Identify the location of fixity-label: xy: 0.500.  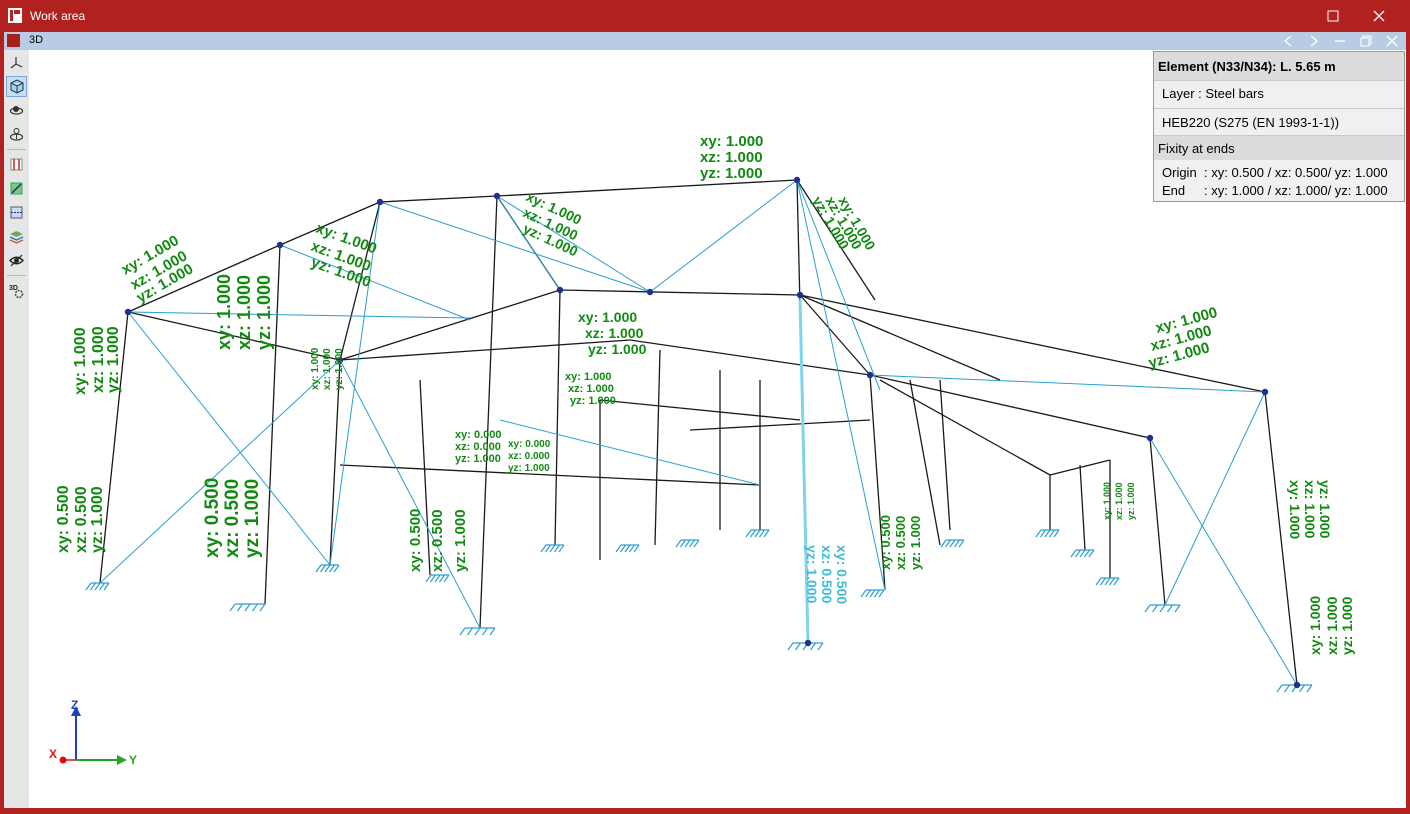
(212, 518).